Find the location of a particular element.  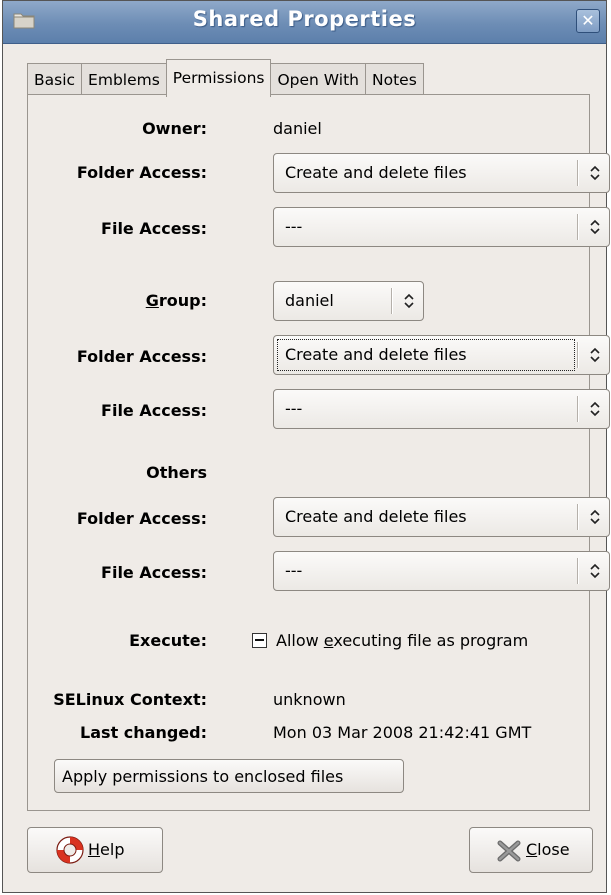

tab-open-with: Open With is located at coordinates (318, 80).